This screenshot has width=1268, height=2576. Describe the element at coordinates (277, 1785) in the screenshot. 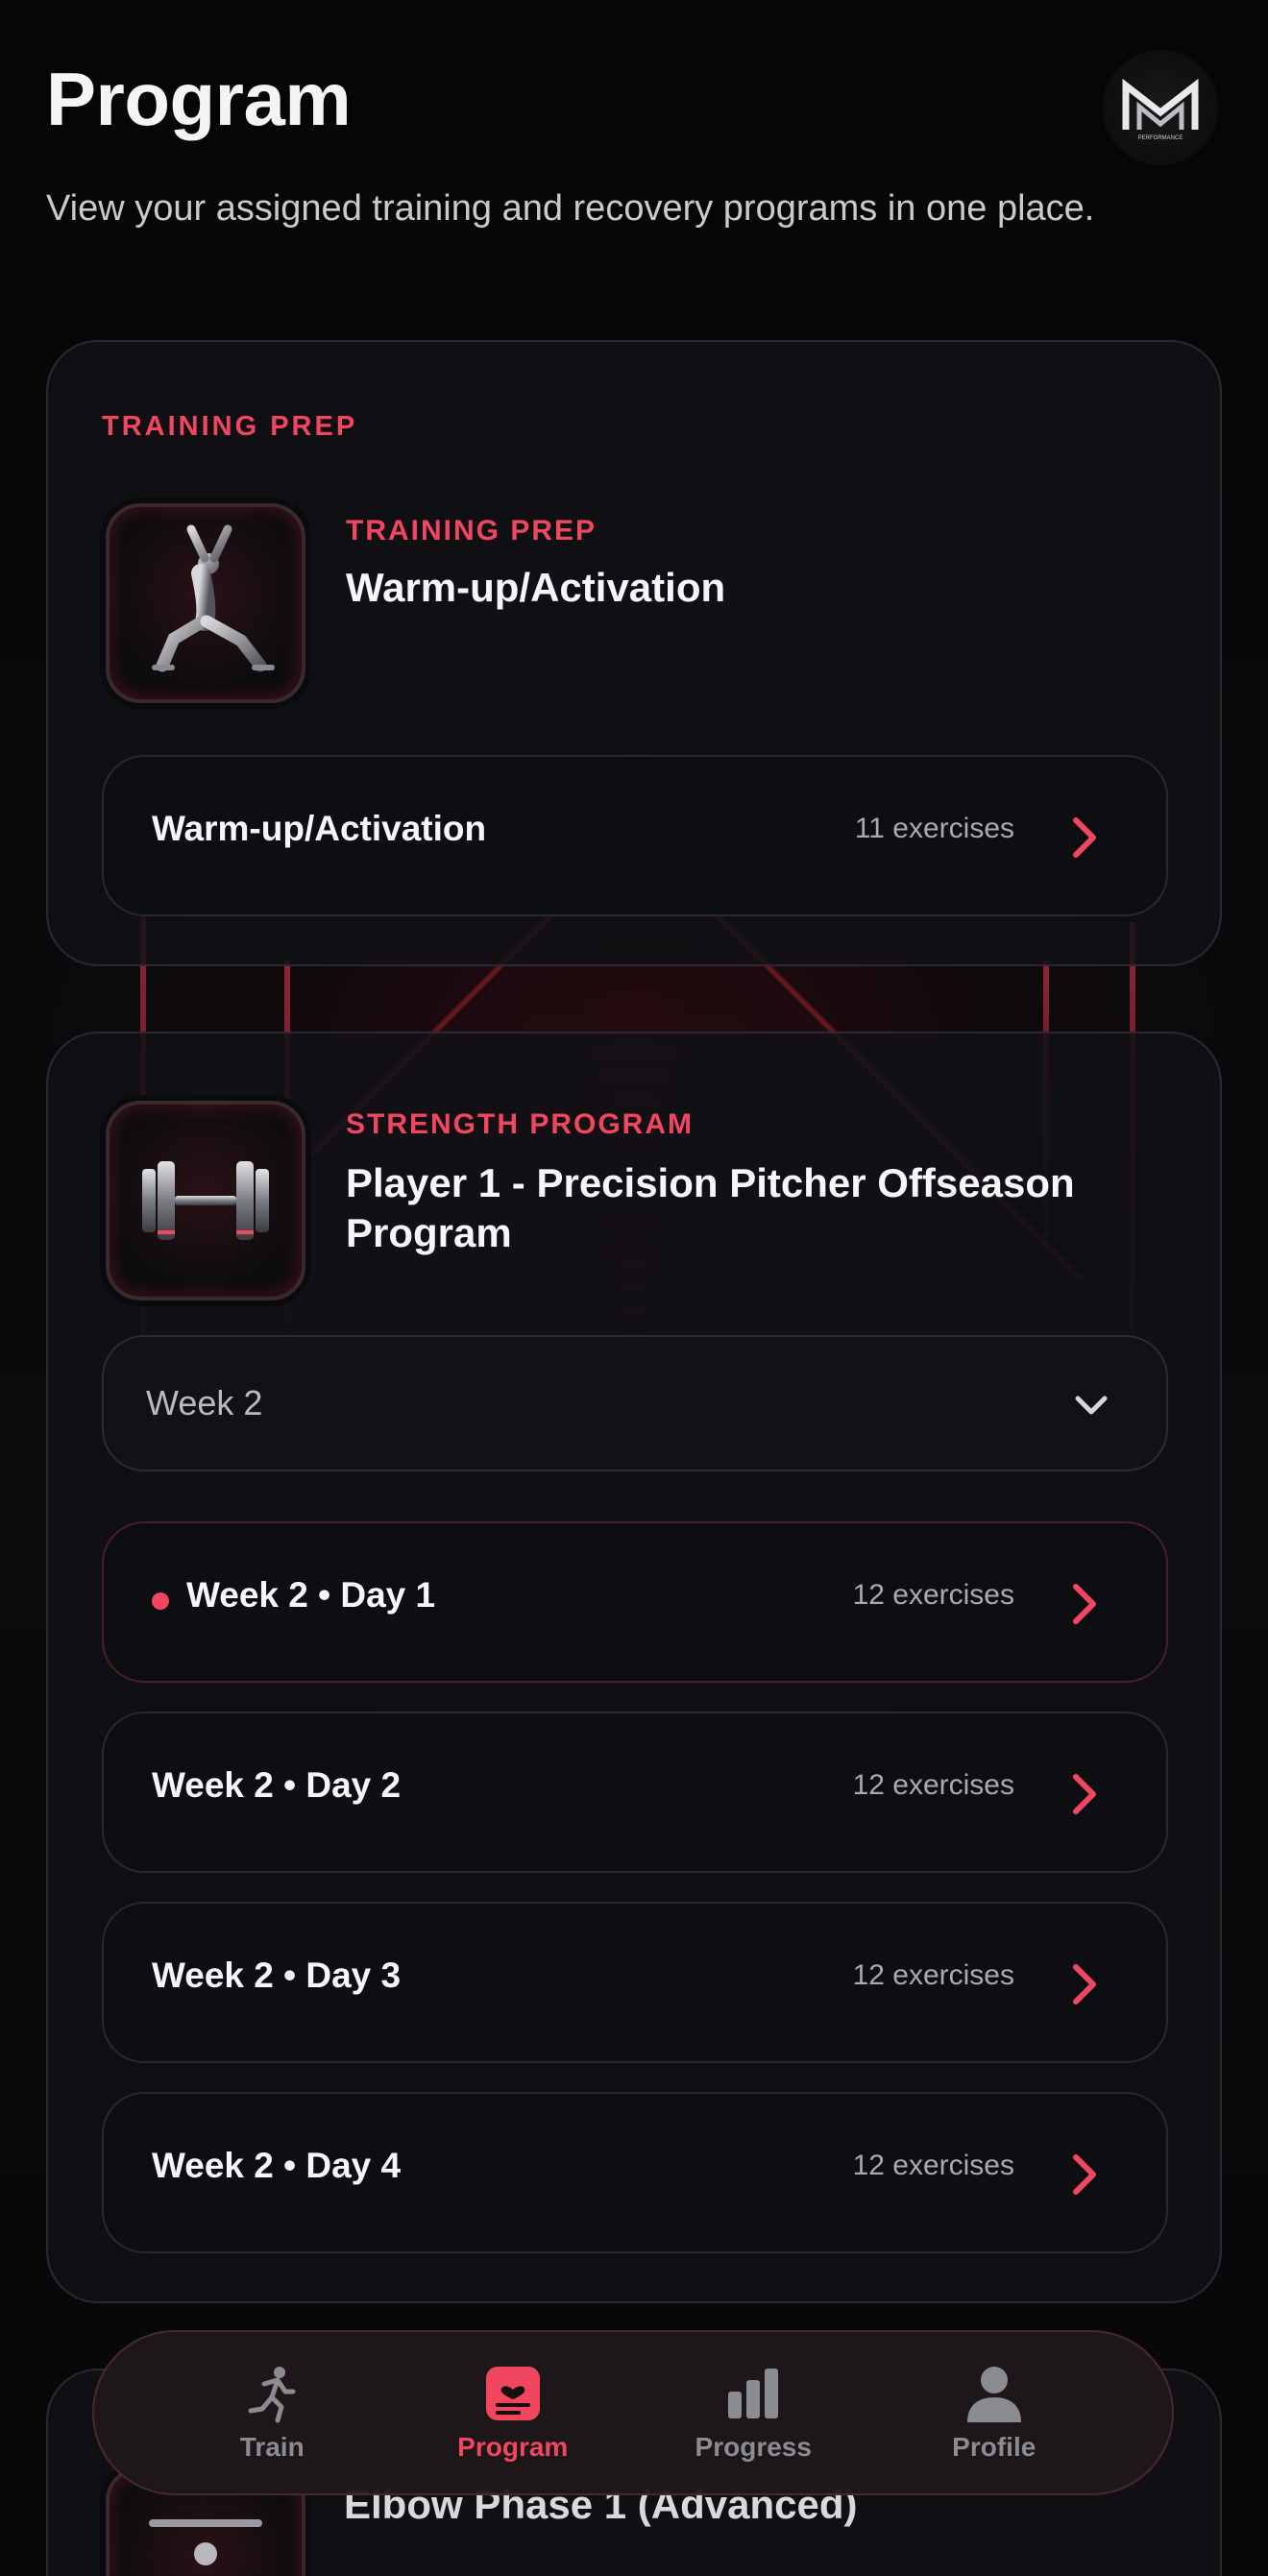

I see `day-row-label: Week 2 • Day 2` at that location.